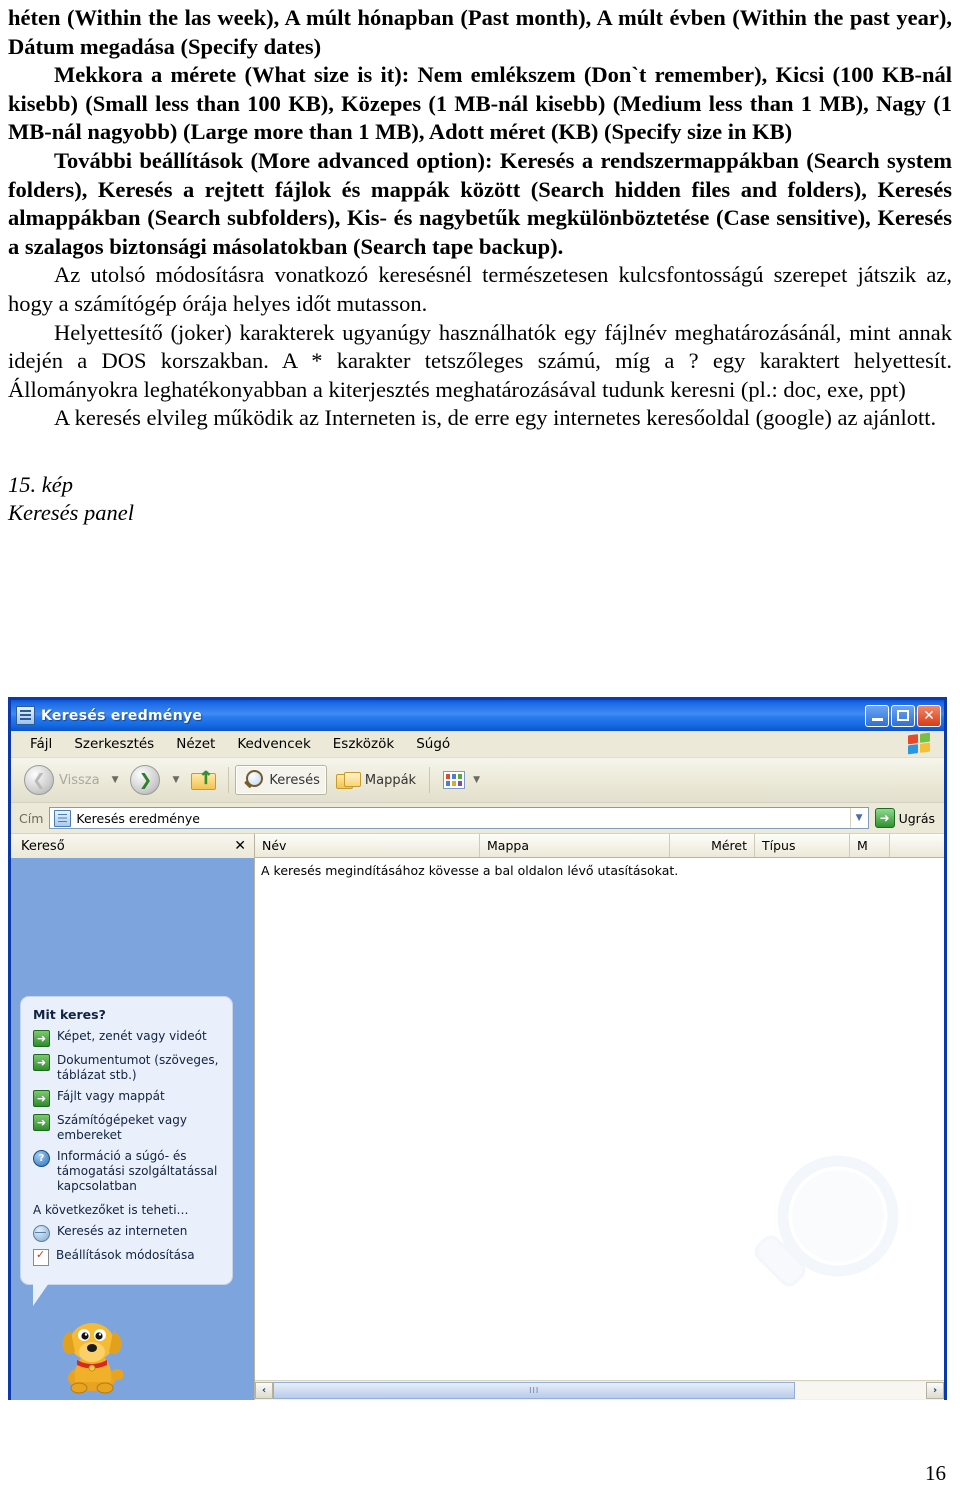 This screenshot has width=960, height=1500. I want to click on search-pane-title: Kereső, so click(43, 846).